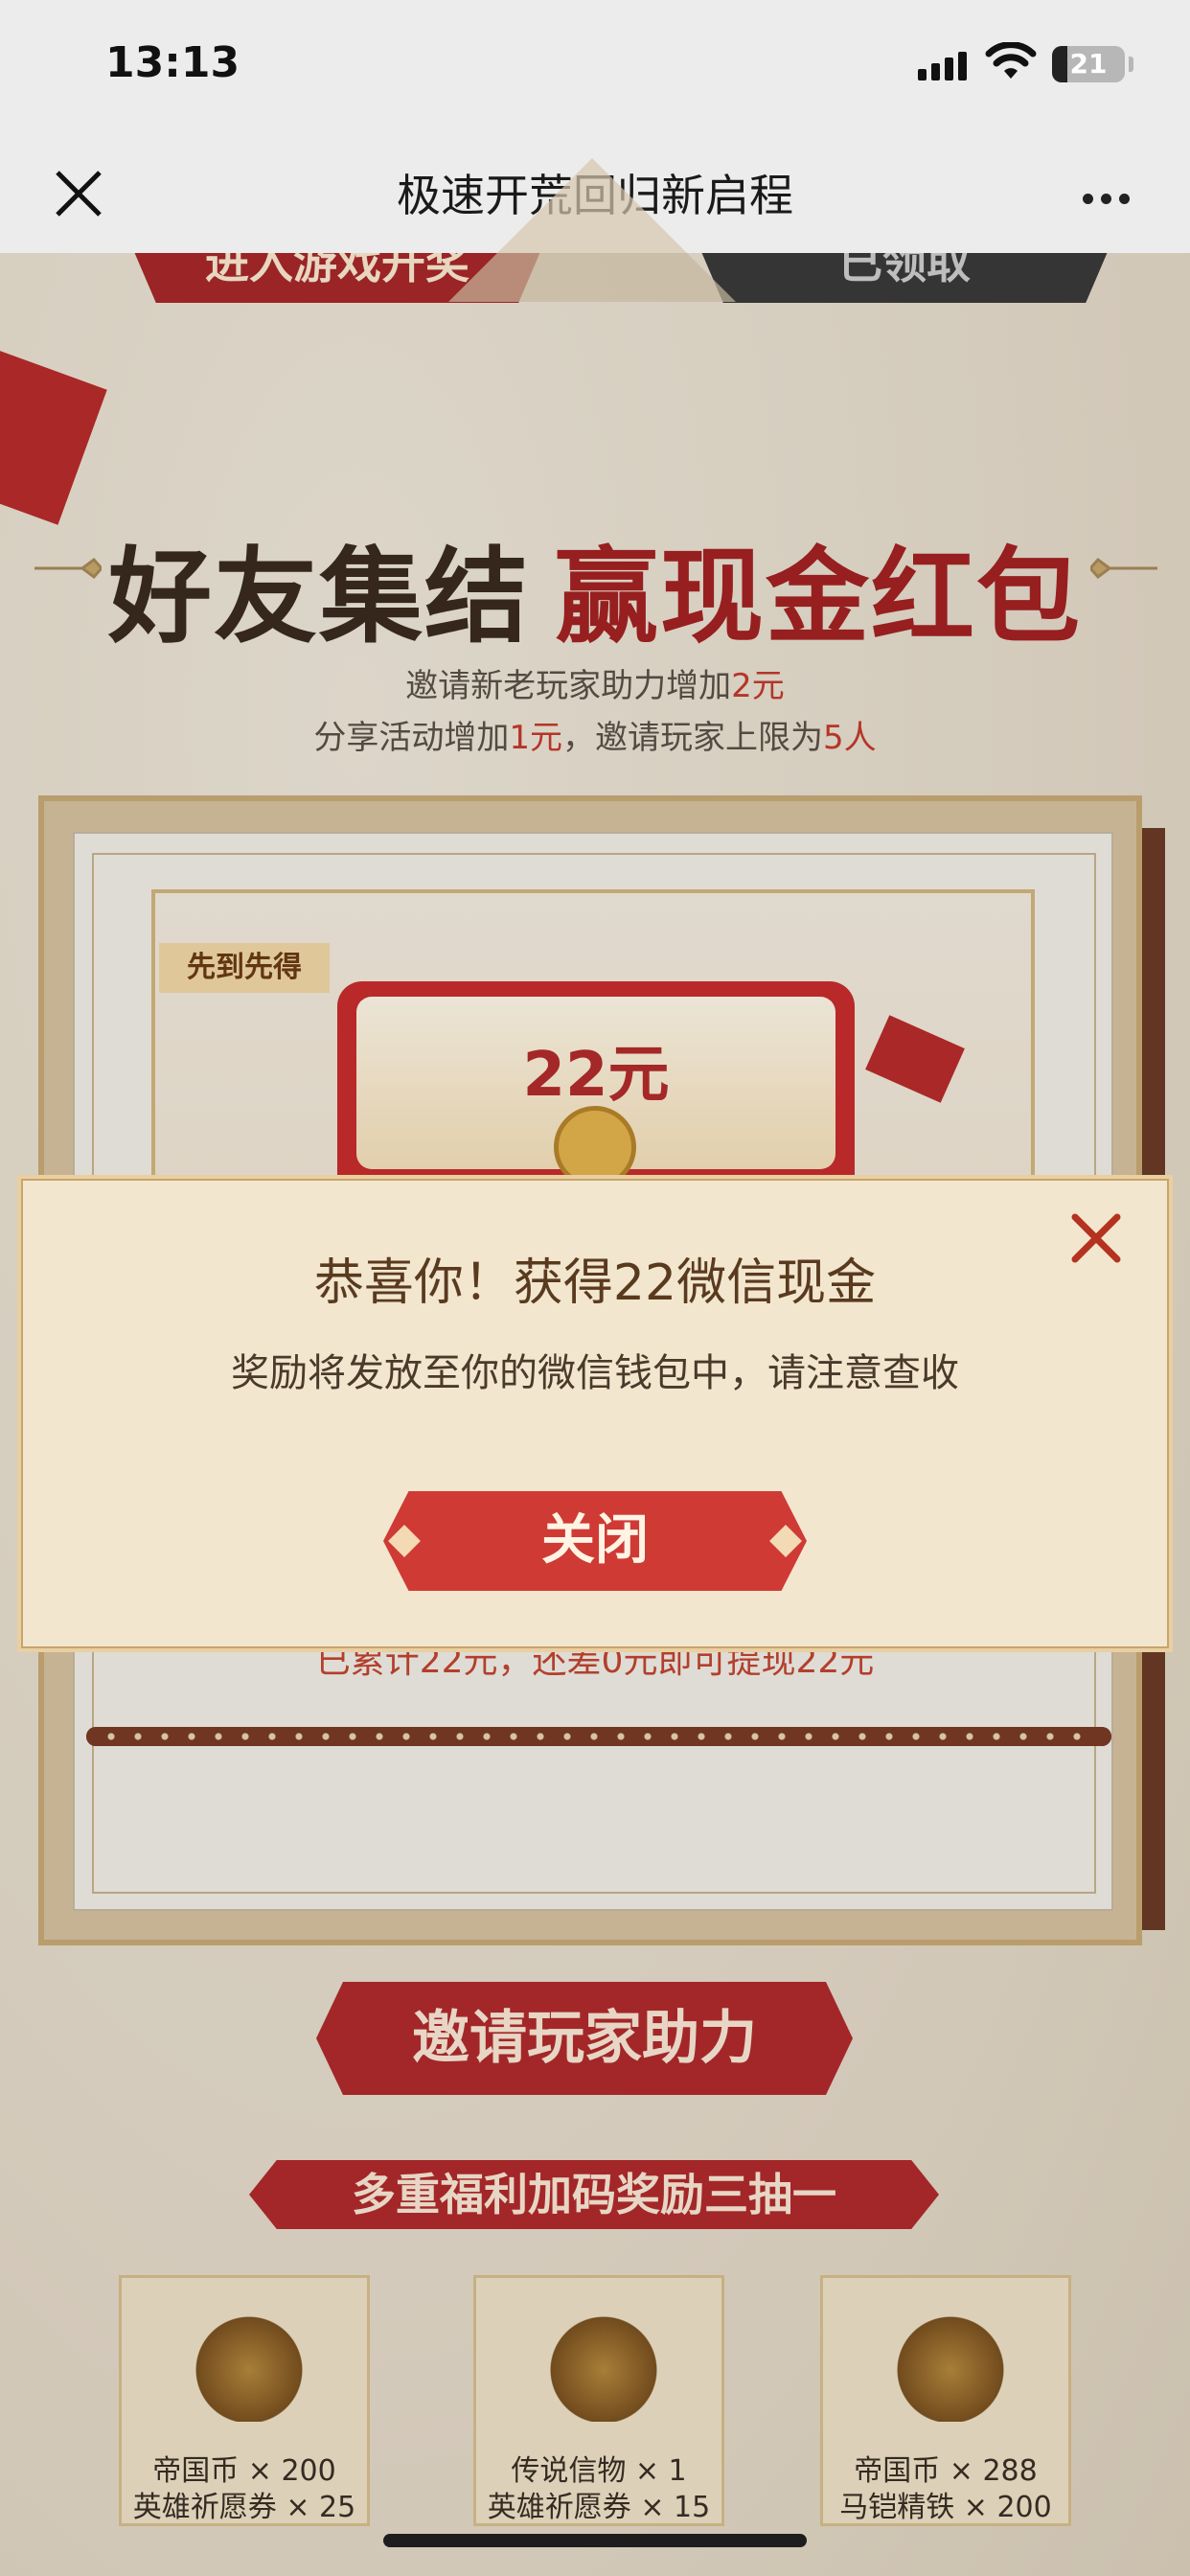 The image size is (1190, 2576). I want to click on battery-cap, so click(1131, 64).